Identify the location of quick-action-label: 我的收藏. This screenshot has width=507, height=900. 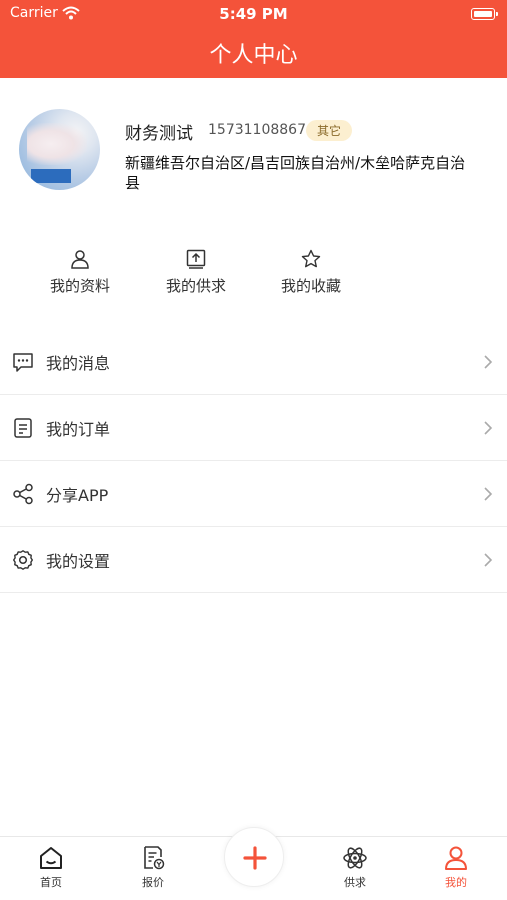
(310, 286).